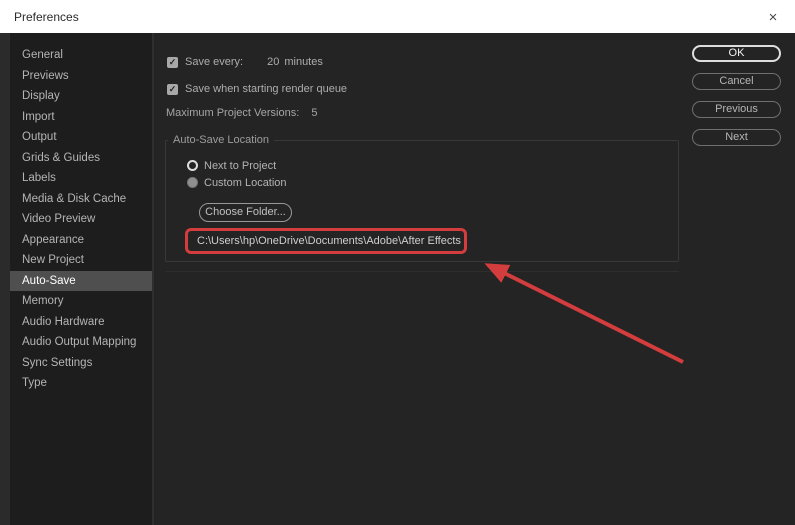  What do you see at coordinates (422, 271) in the screenshot?
I see `section-separator` at bounding box center [422, 271].